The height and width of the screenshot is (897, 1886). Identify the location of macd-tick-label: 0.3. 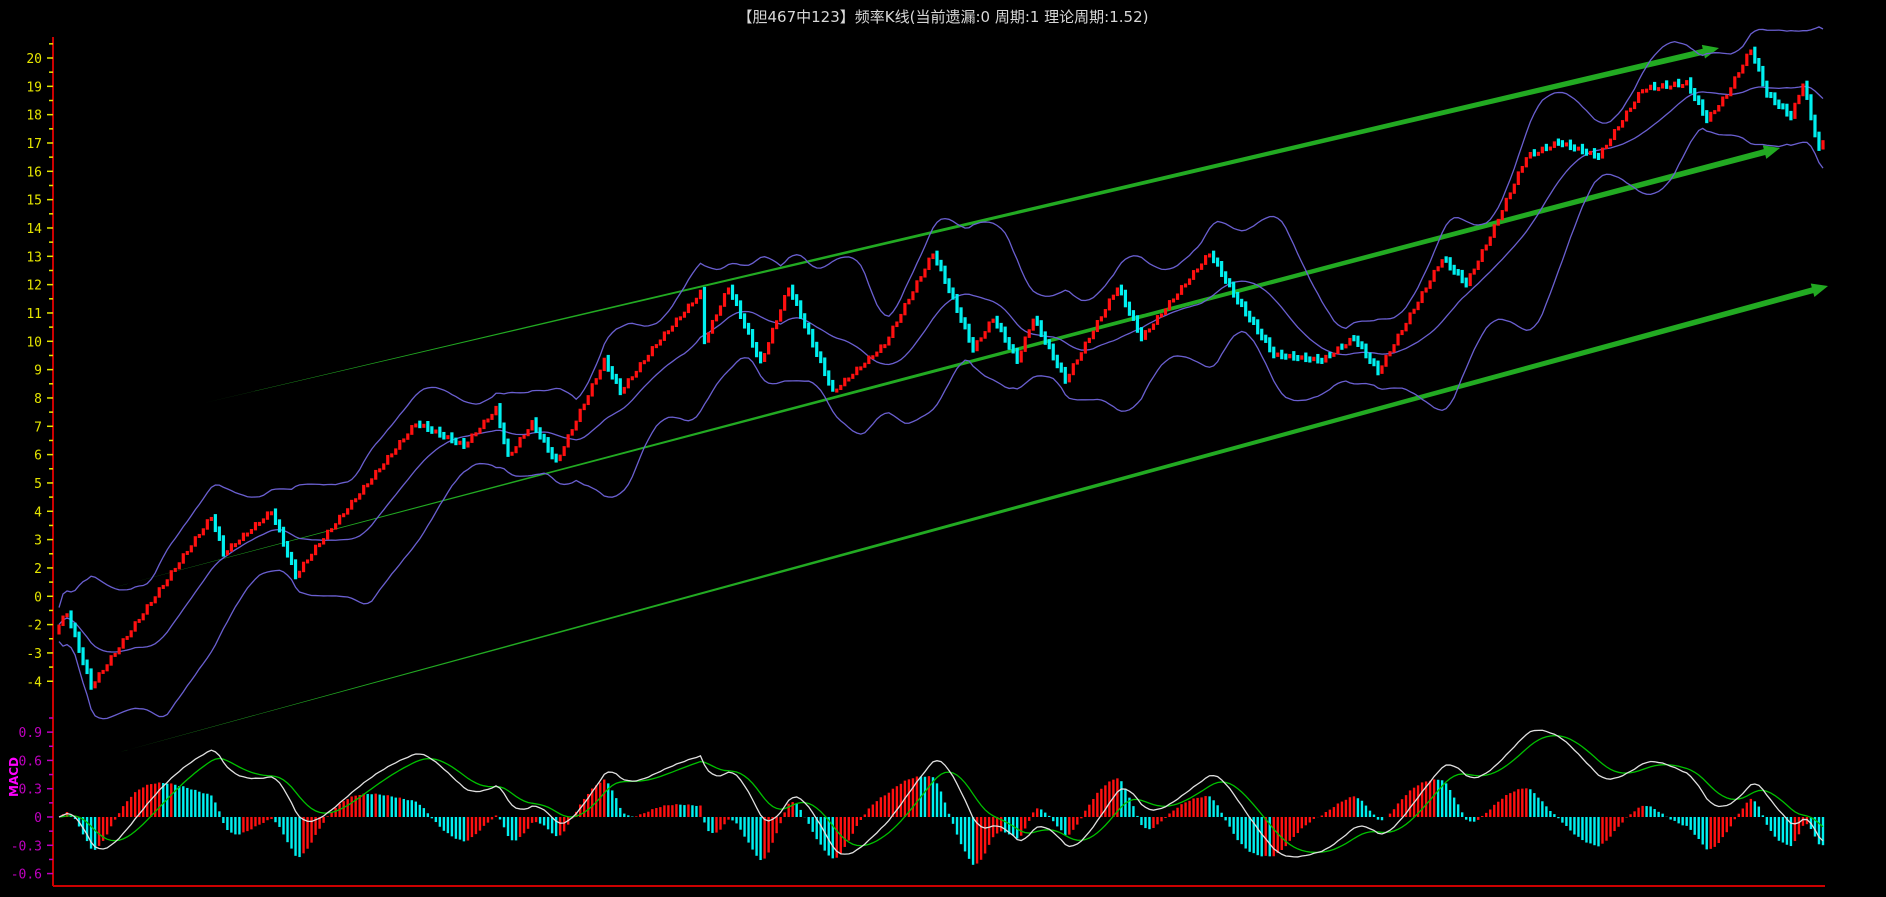
(30, 790).